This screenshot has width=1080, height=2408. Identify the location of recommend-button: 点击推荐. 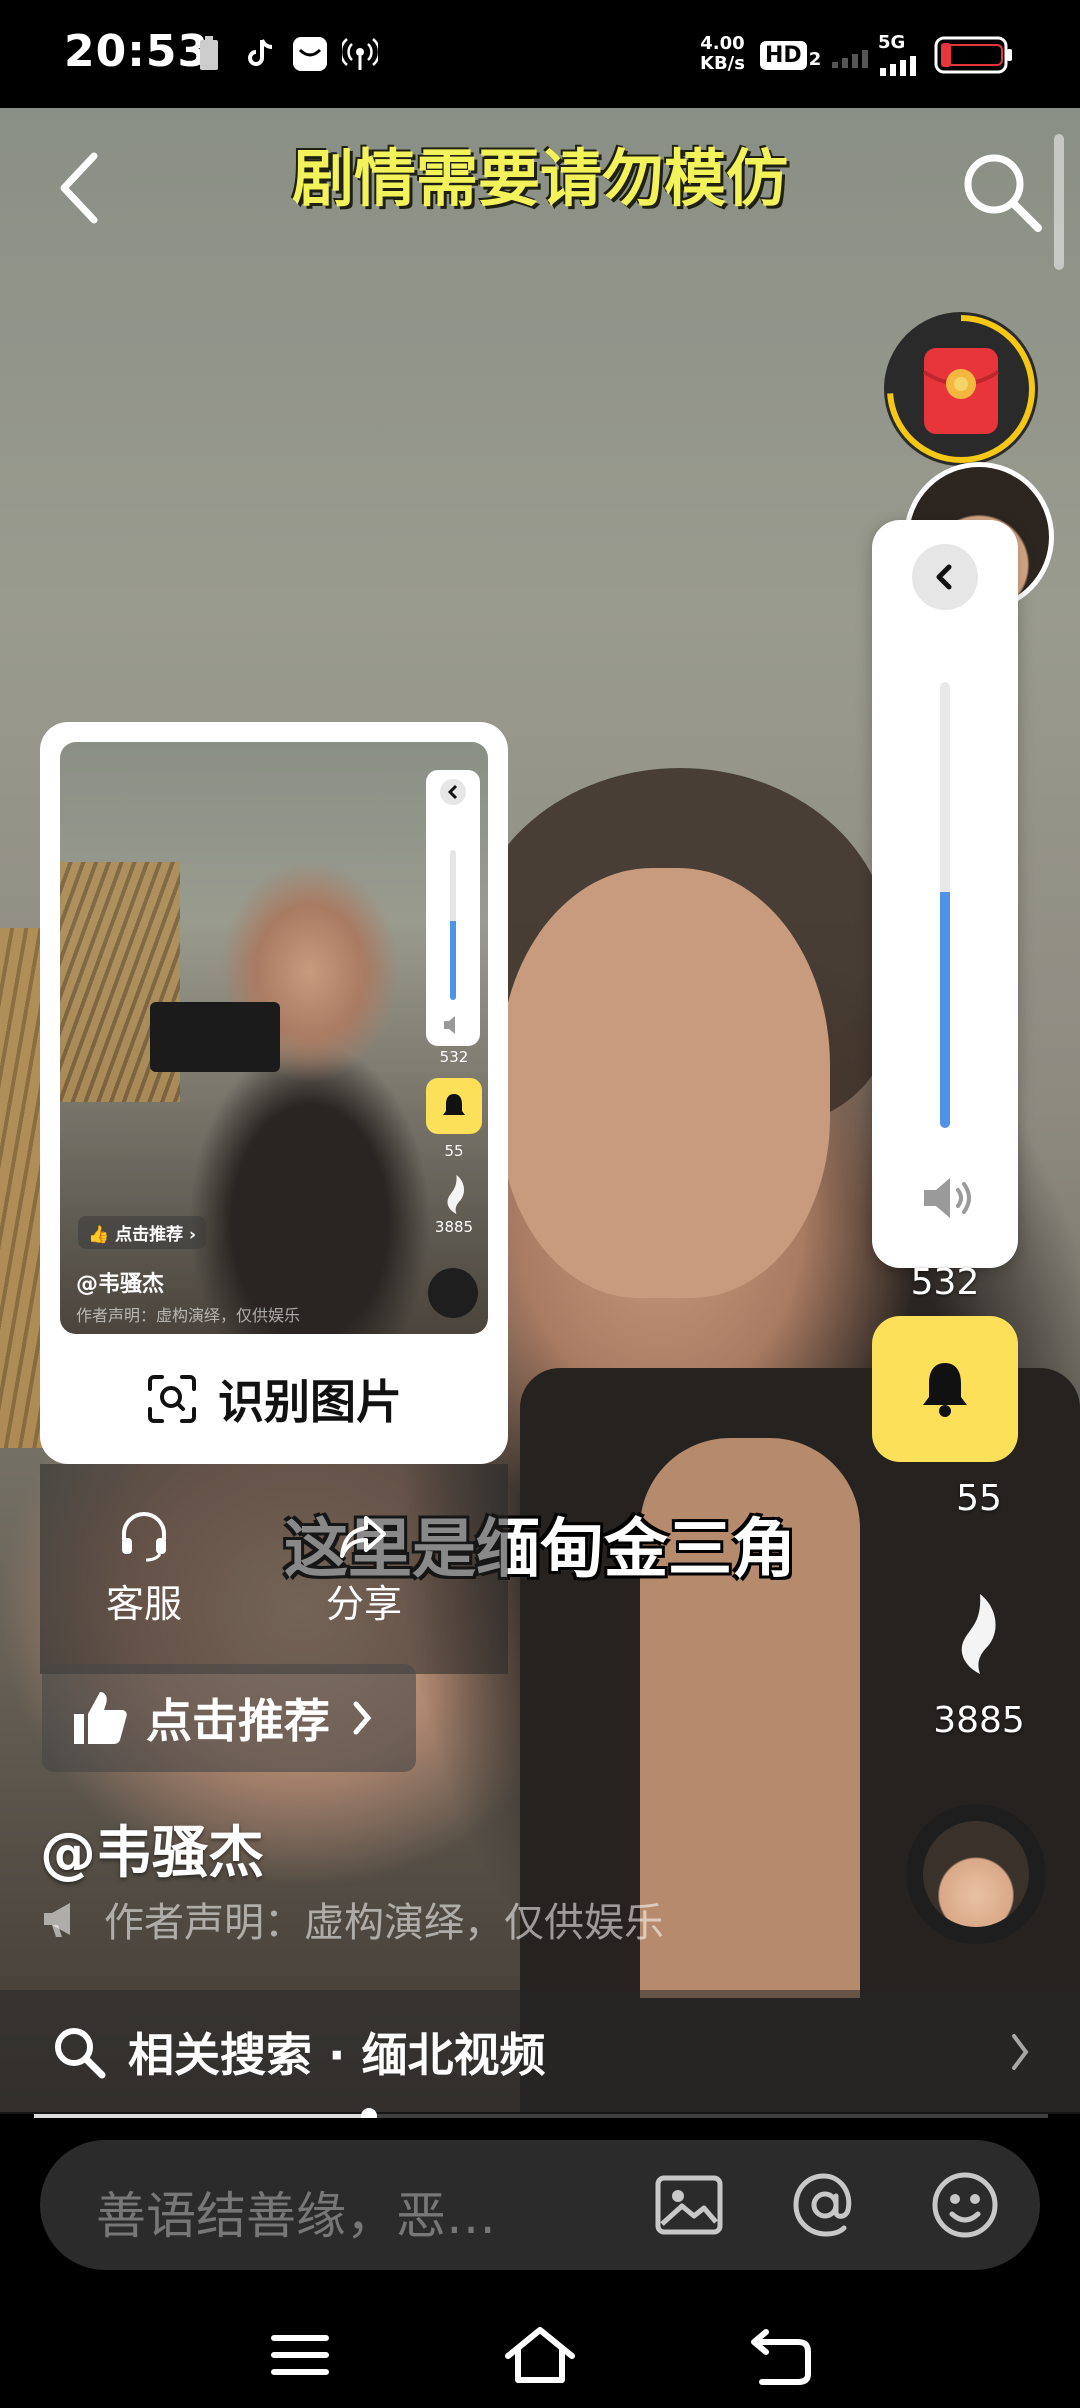
(229, 1718).